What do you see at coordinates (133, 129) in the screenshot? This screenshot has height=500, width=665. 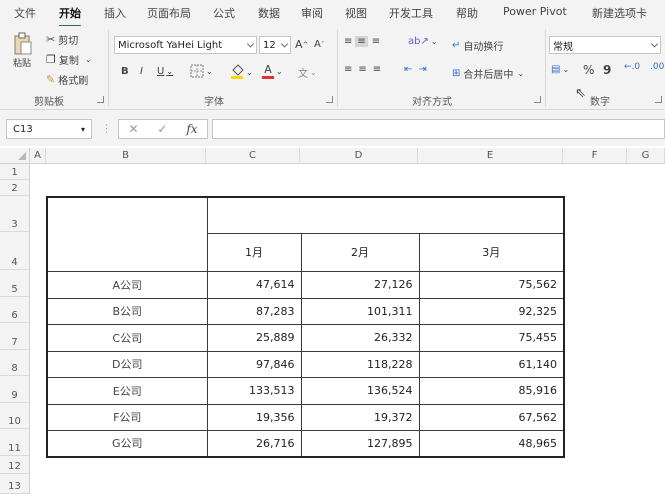 I see `cancel-icon: ✕` at bounding box center [133, 129].